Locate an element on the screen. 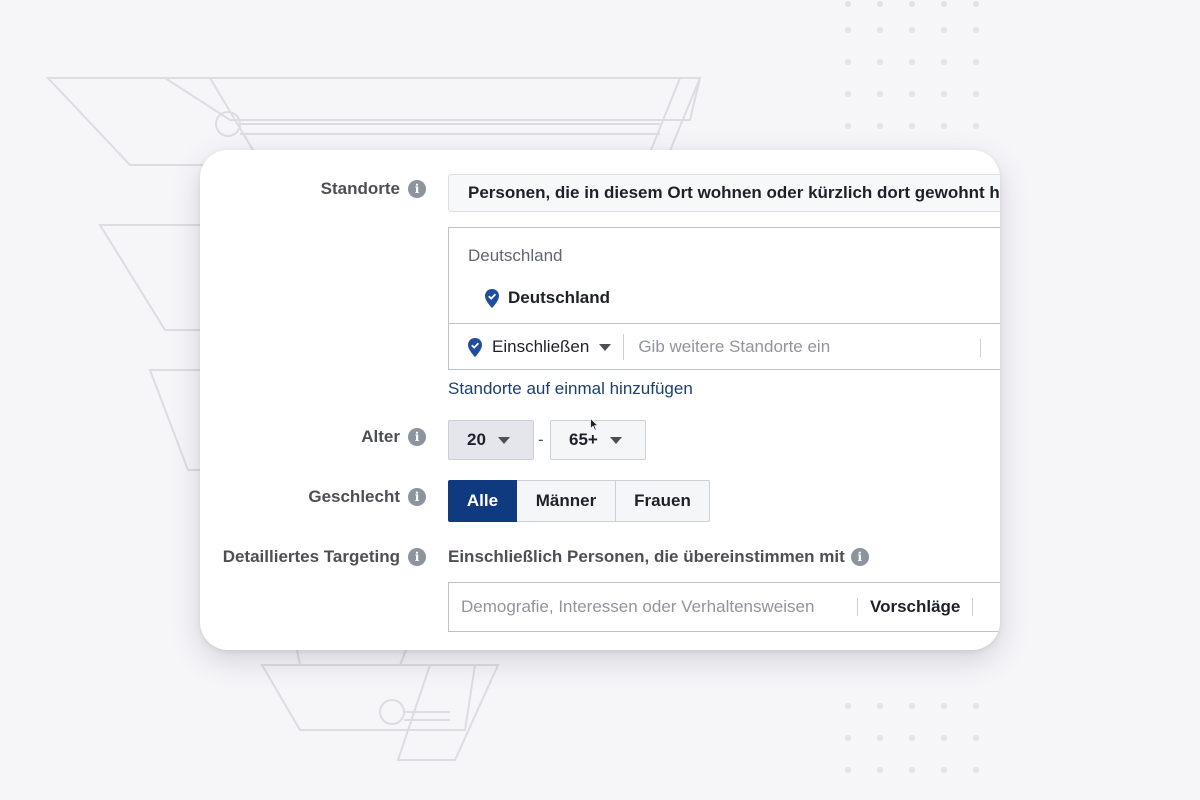  targeting-label-group: Detailliertes Targeting i is located at coordinates (324, 557).